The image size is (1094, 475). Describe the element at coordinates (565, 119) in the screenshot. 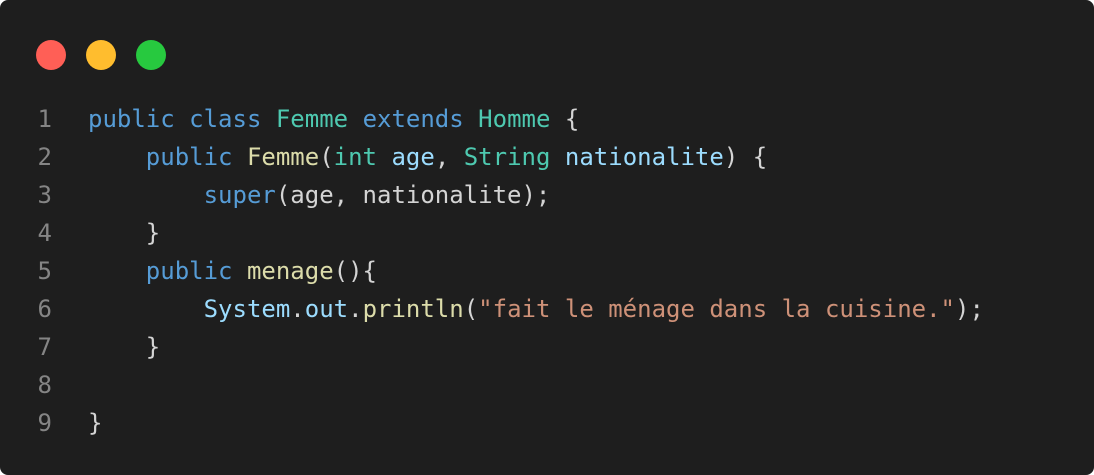

I see `code-token-plain: {` at that location.